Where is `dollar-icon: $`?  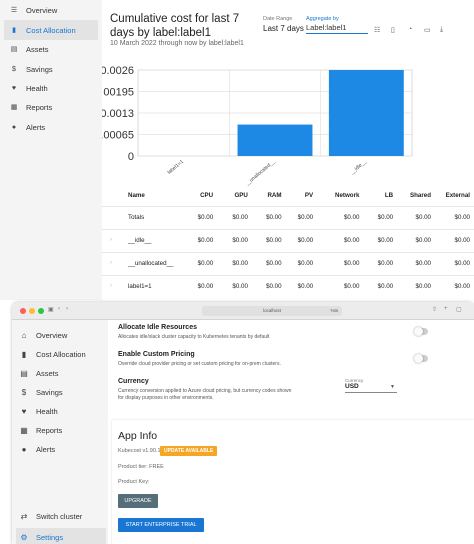
dollar-icon: $ is located at coordinates (14, 69).